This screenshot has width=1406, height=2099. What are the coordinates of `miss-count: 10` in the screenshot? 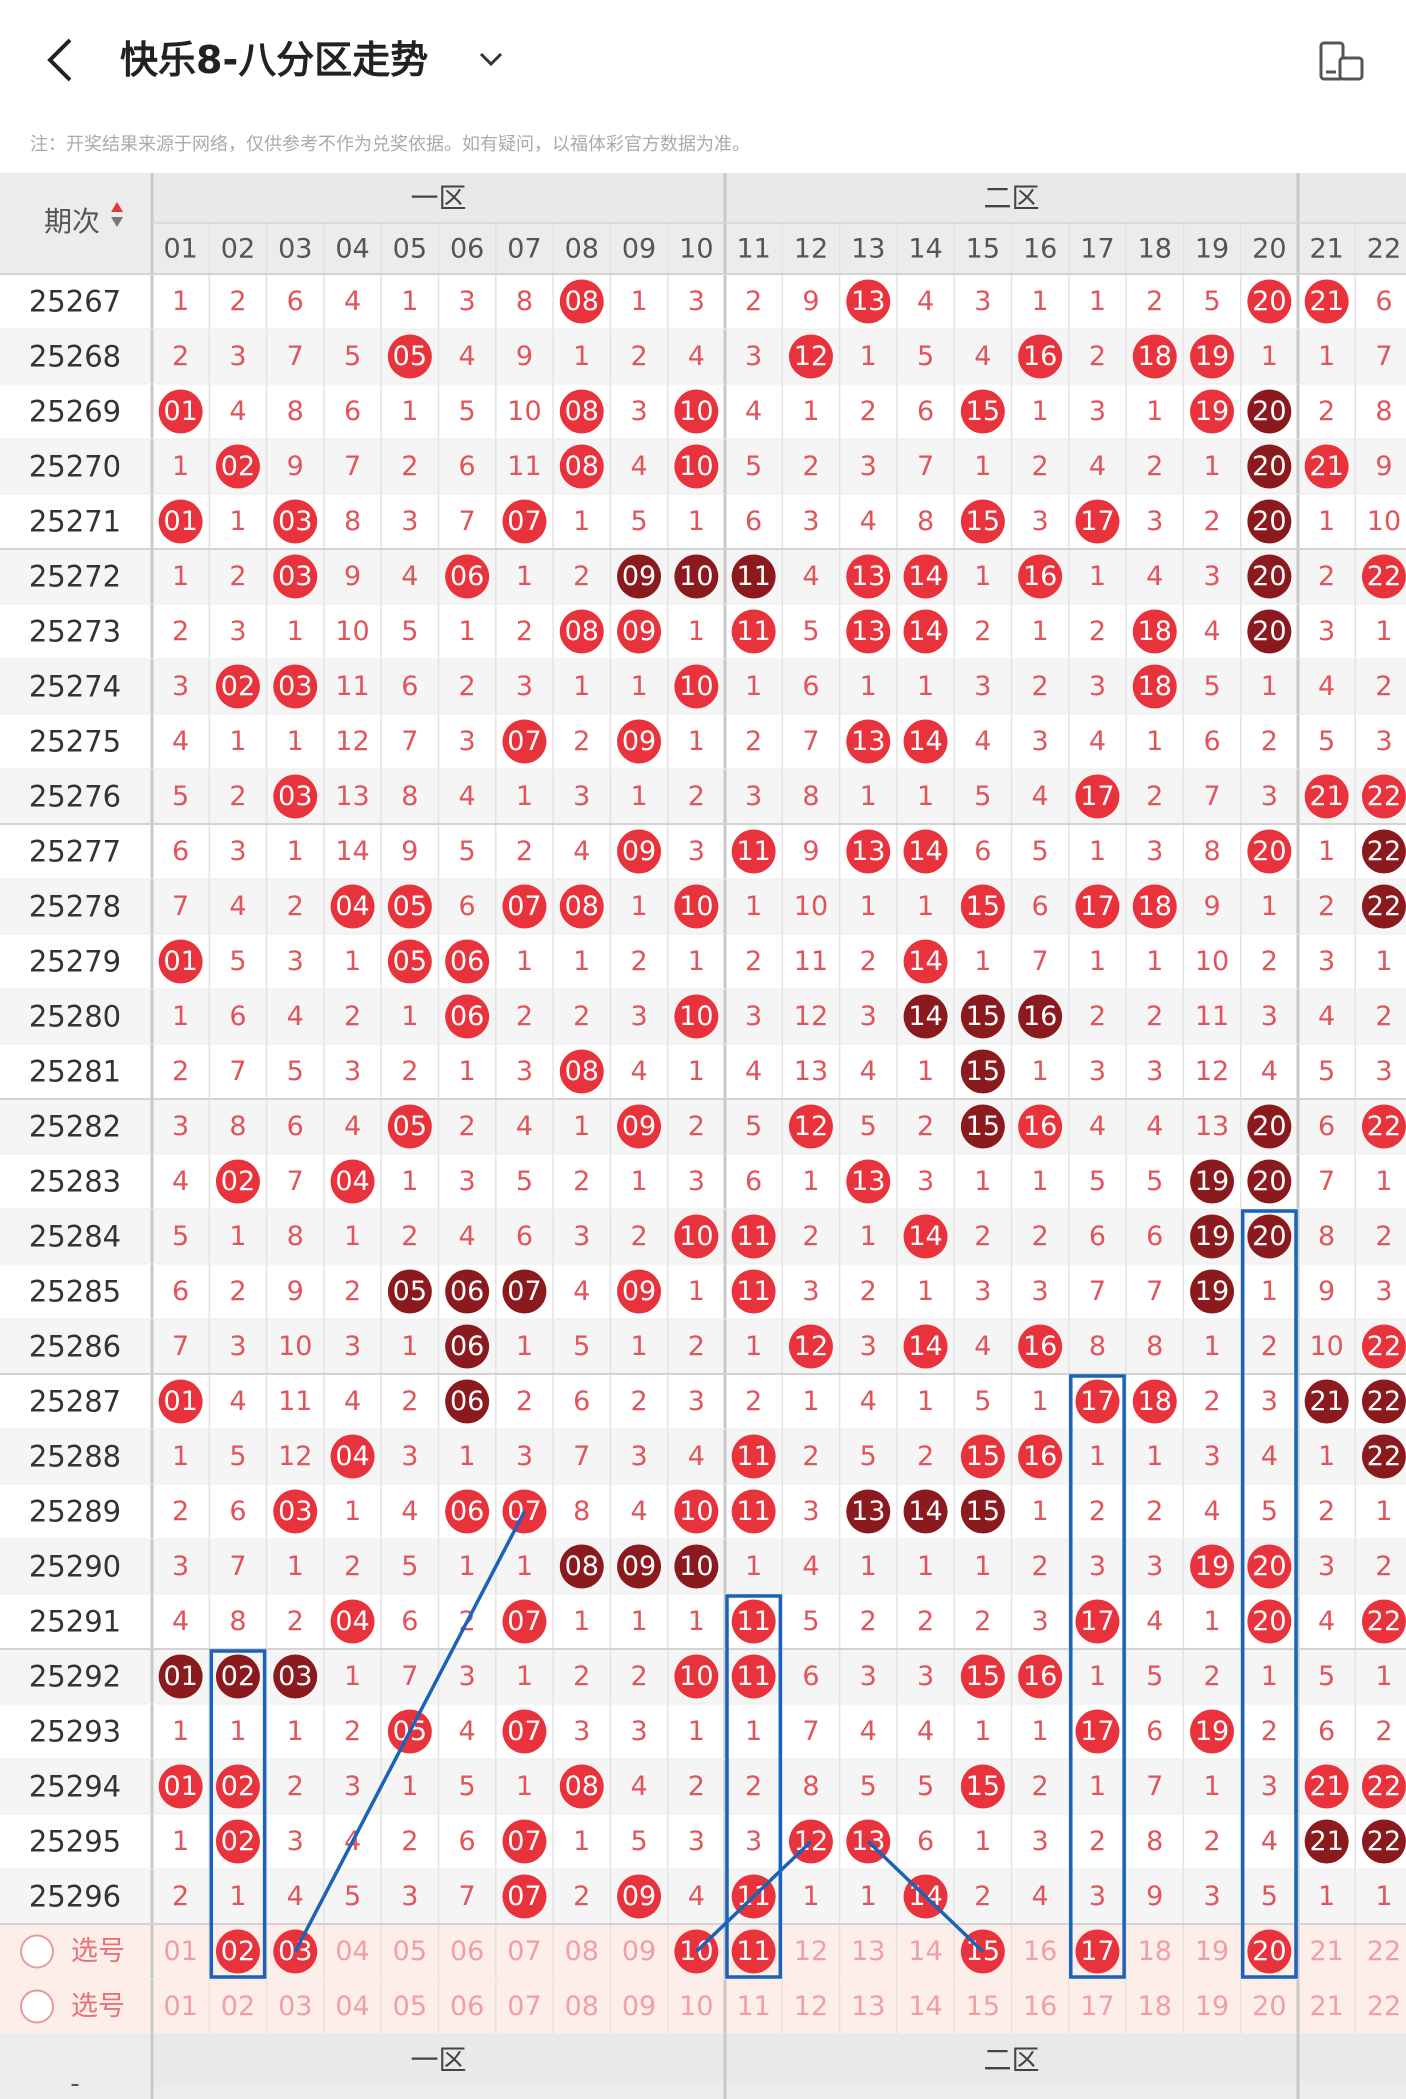 It's located at (524, 411).